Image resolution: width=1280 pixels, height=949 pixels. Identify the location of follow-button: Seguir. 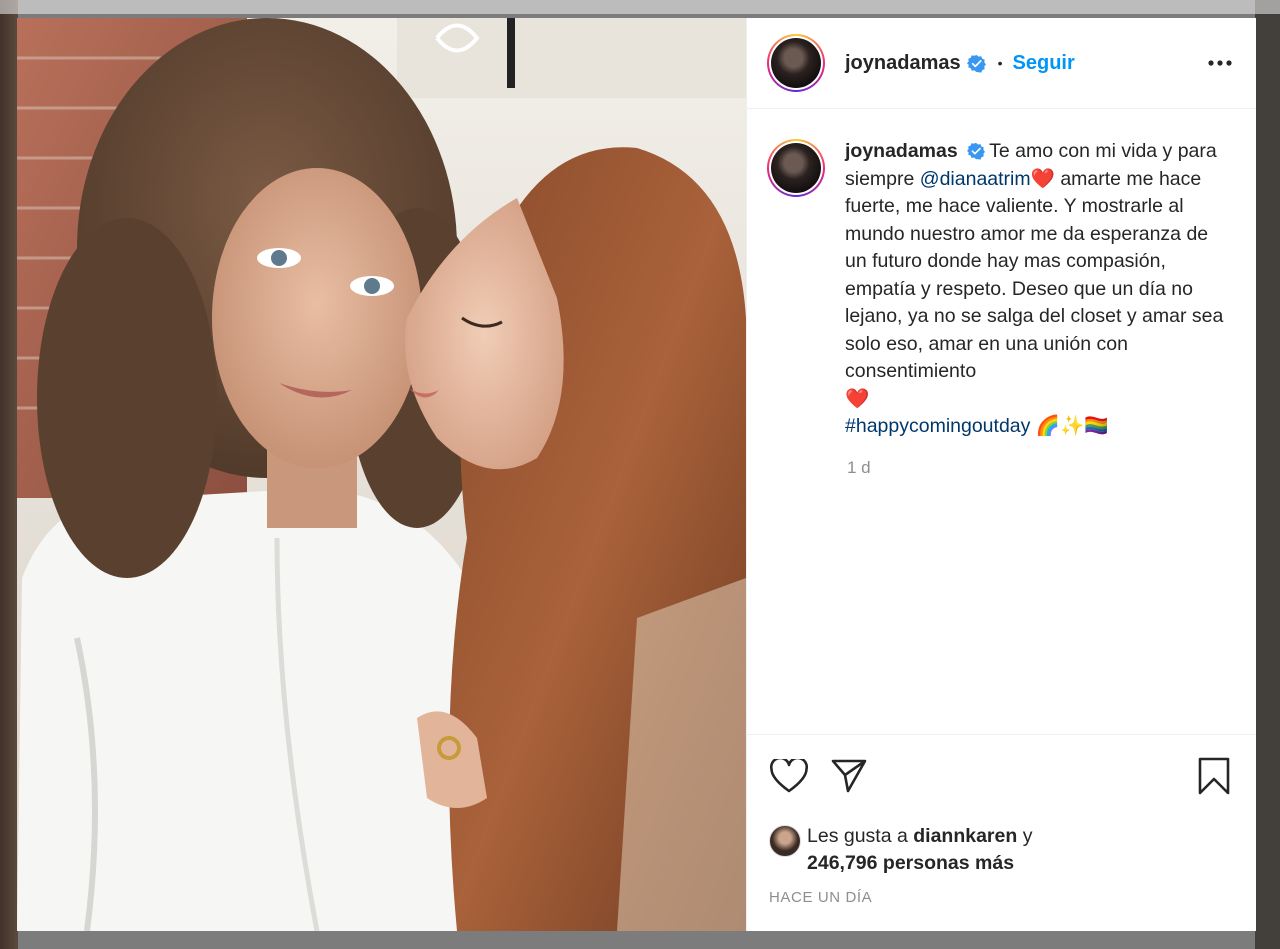
(1044, 63).